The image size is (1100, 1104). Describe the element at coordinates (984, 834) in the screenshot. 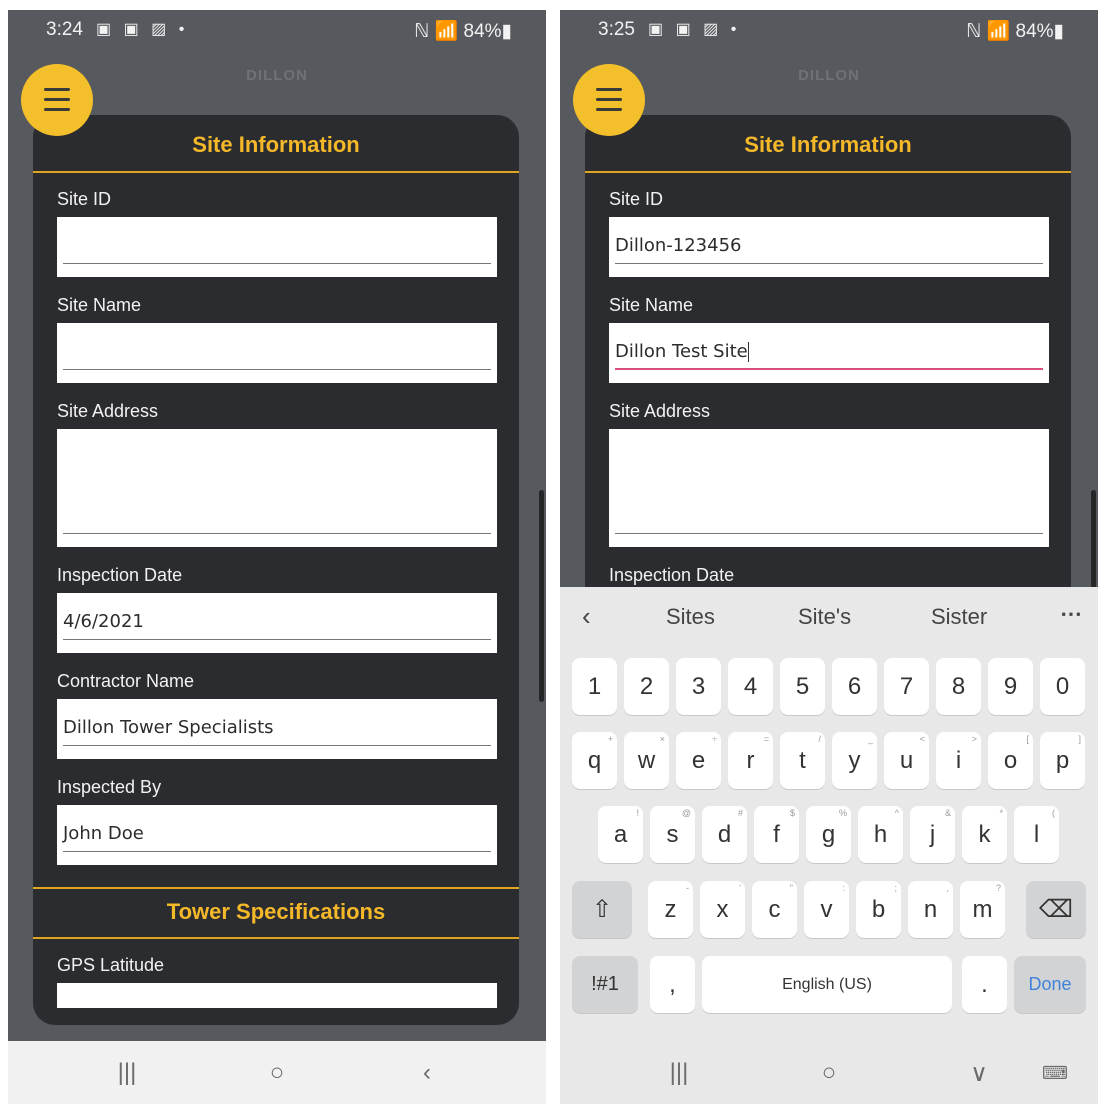

I see `key-k: * k` at that location.